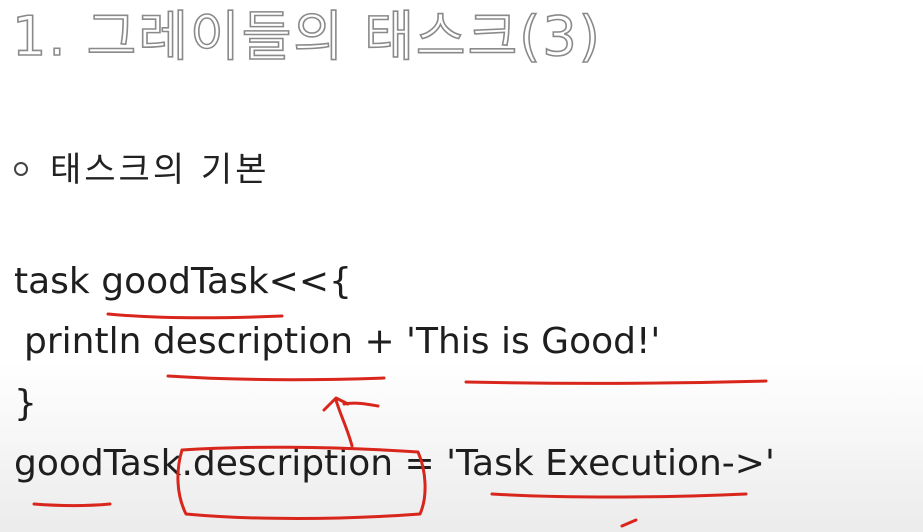 The height and width of the screenshot is (532, 923). What do you see at coordinates (183, 281) in the screenshot?
I see `code-line-task-def: task goodTask<<{` at bounding box center [183, 281].